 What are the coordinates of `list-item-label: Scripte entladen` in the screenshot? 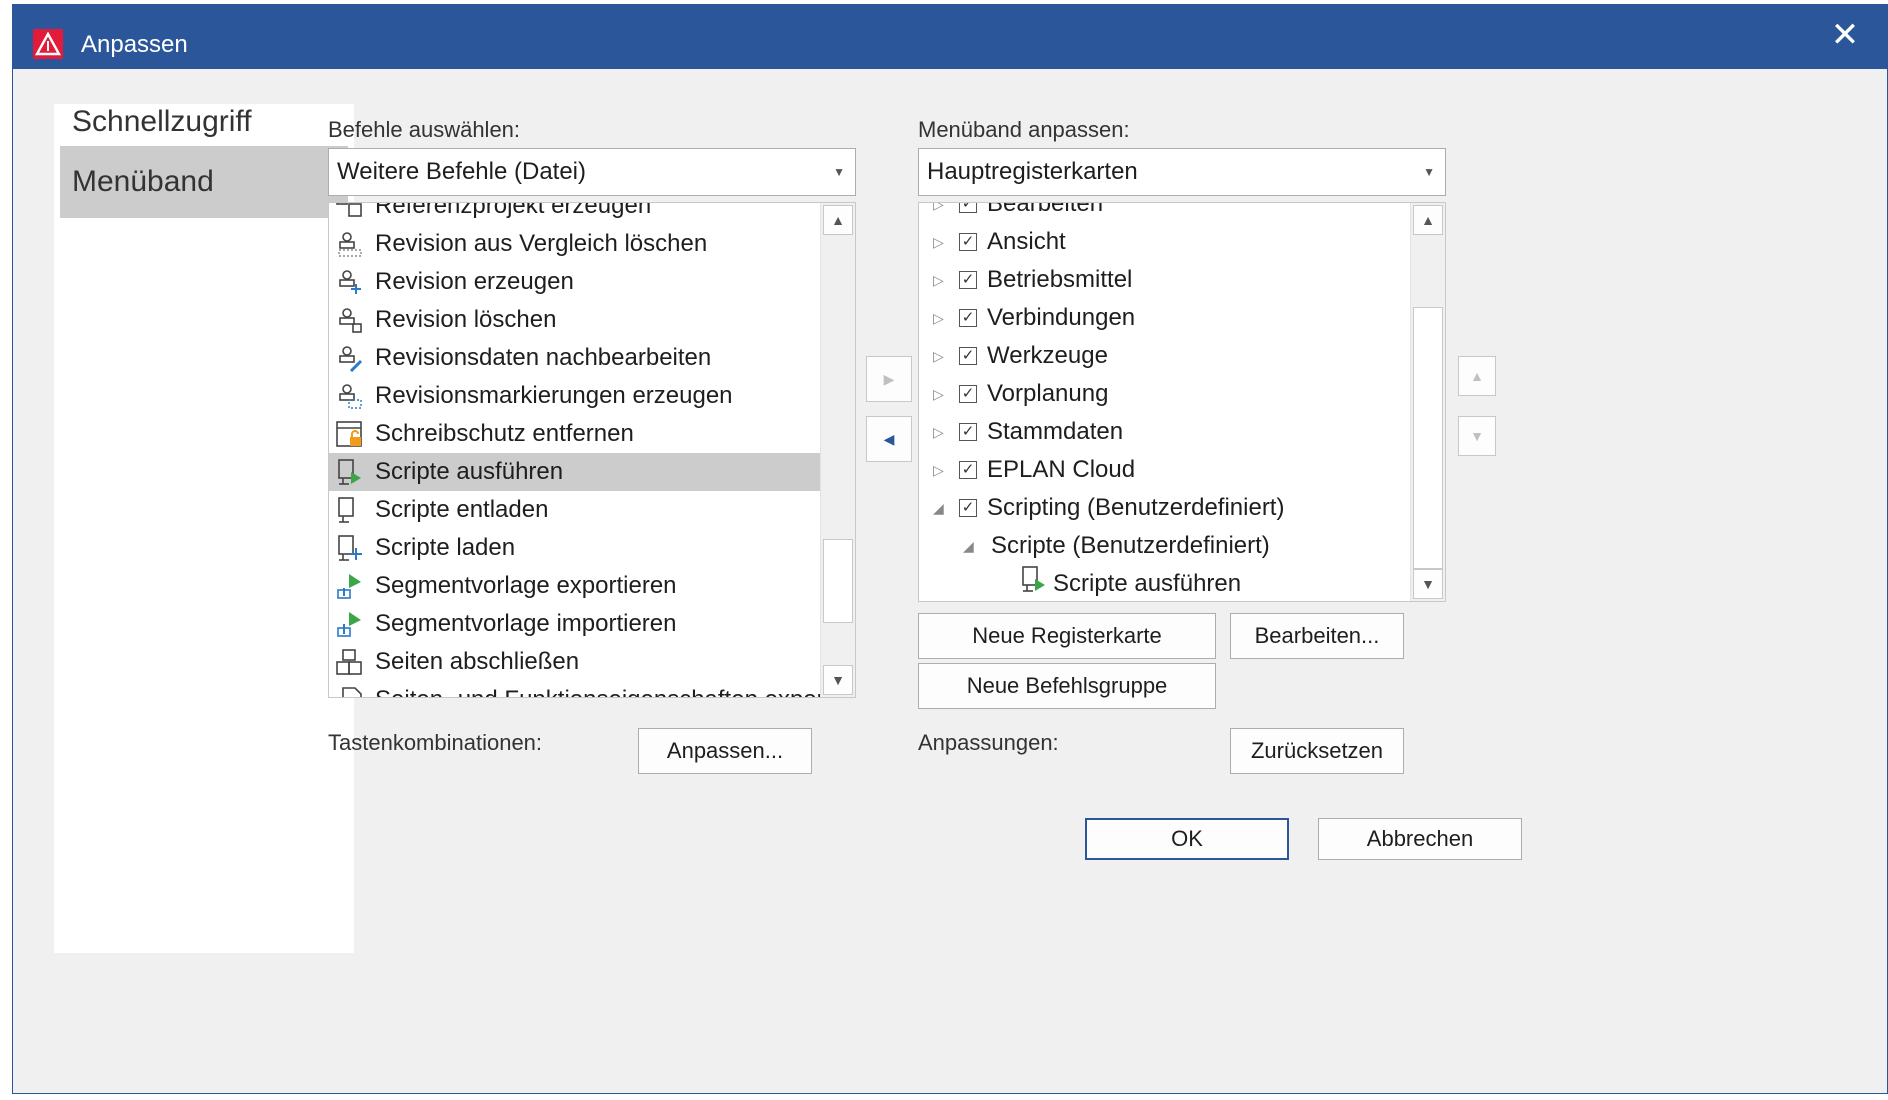 It's located at (462, 509).